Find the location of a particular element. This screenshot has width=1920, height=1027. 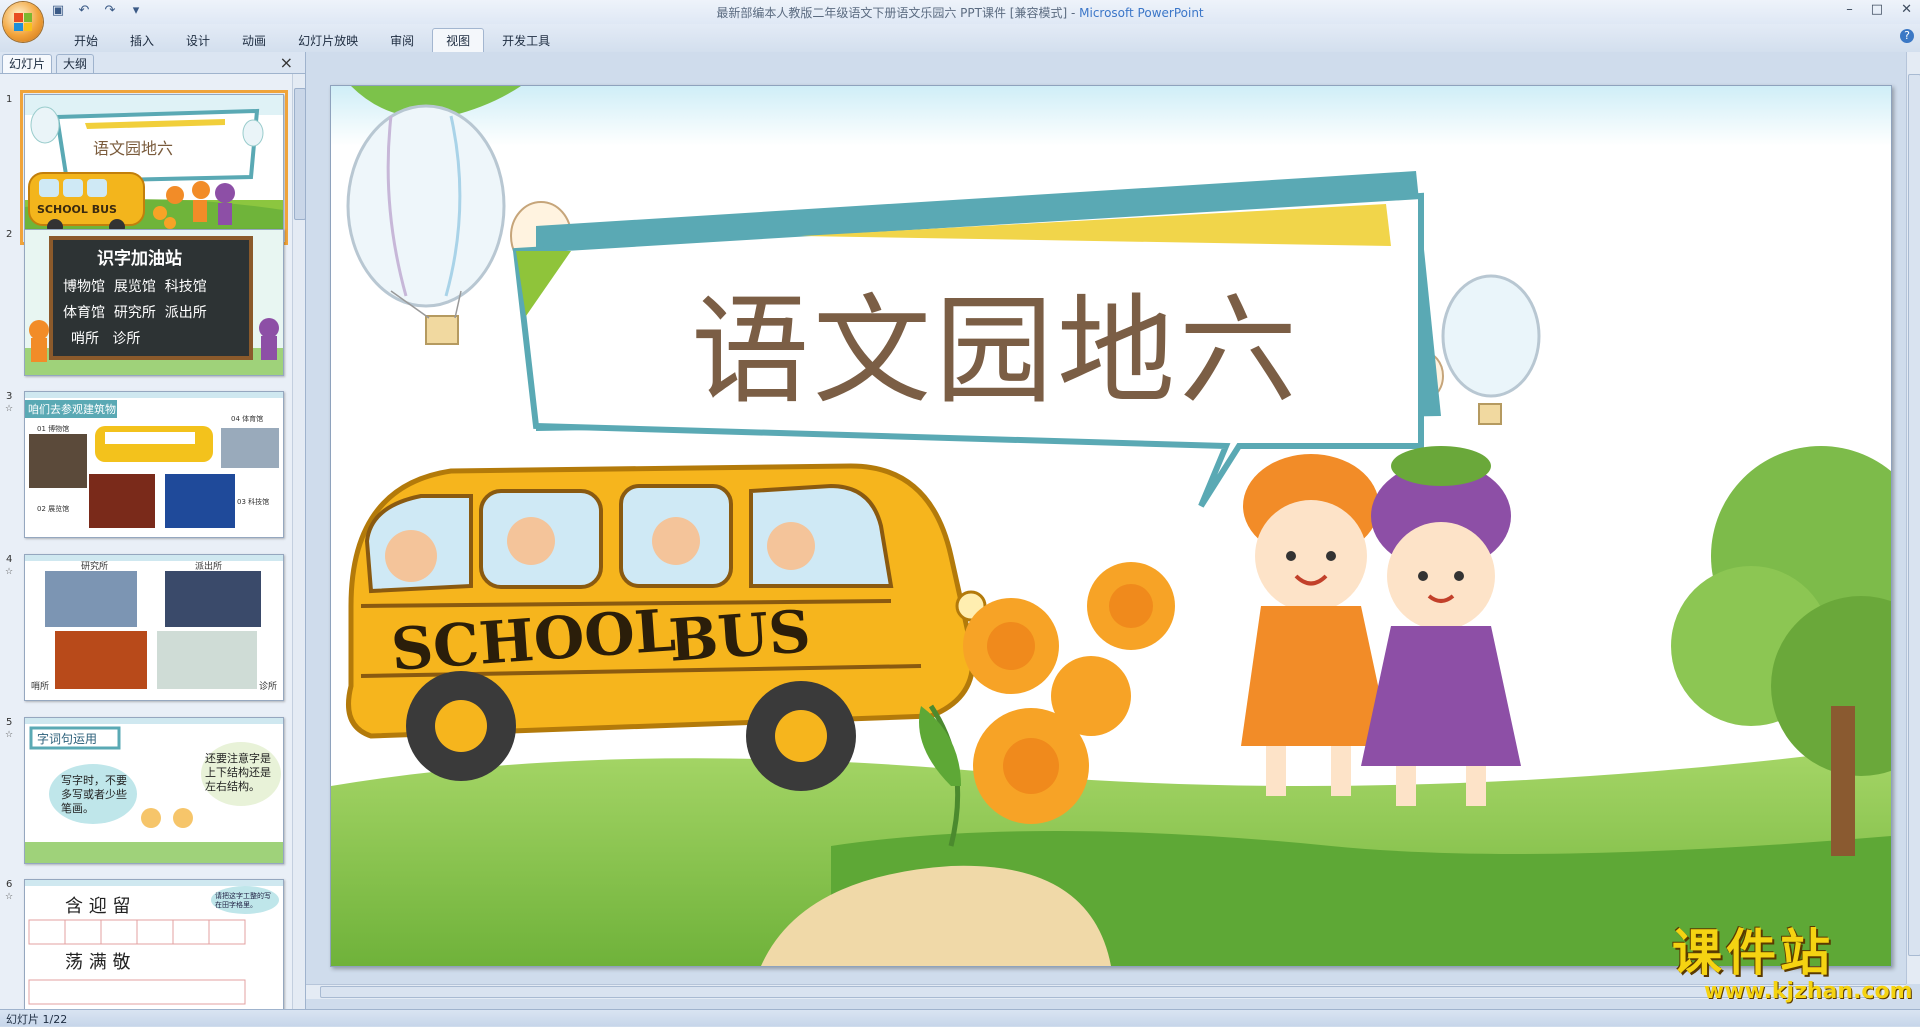

thumbnail-line: 体育馆 研究所 派出所 is located at coordinates (135, 313).